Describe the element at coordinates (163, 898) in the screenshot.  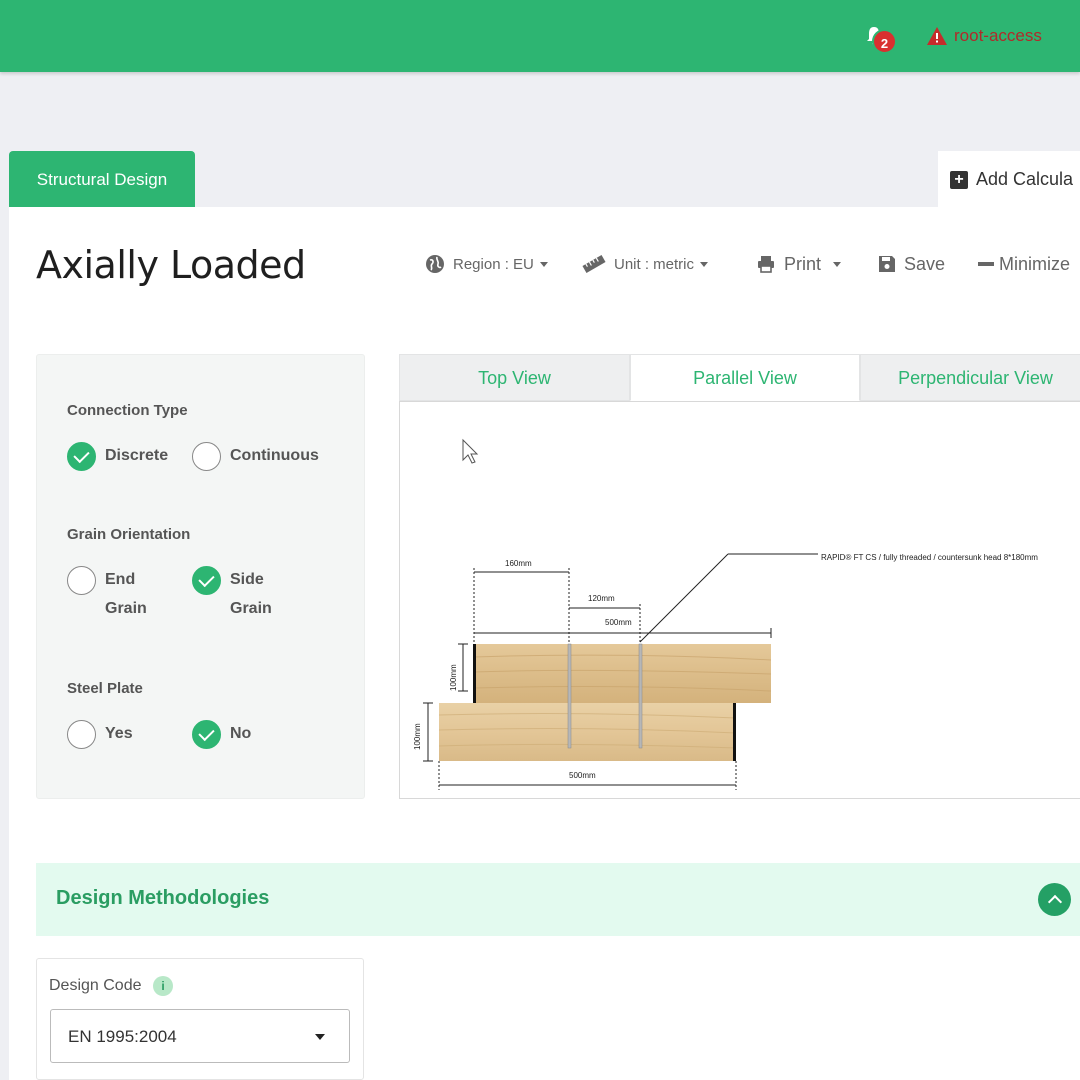
I see `design-methodologies-title: Design Methodologies` at that location.